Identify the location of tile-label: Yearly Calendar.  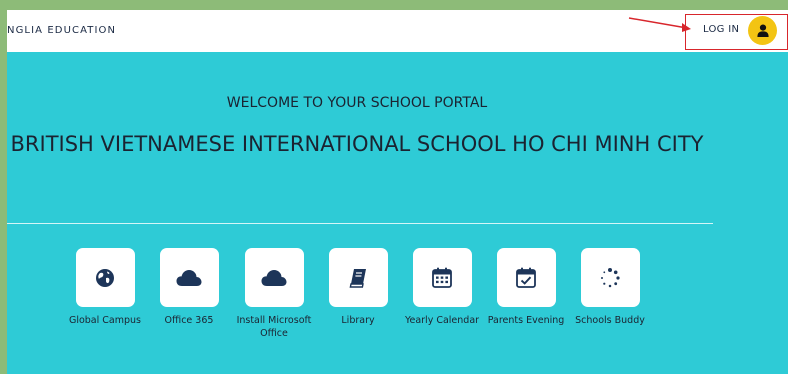
(442, 320).